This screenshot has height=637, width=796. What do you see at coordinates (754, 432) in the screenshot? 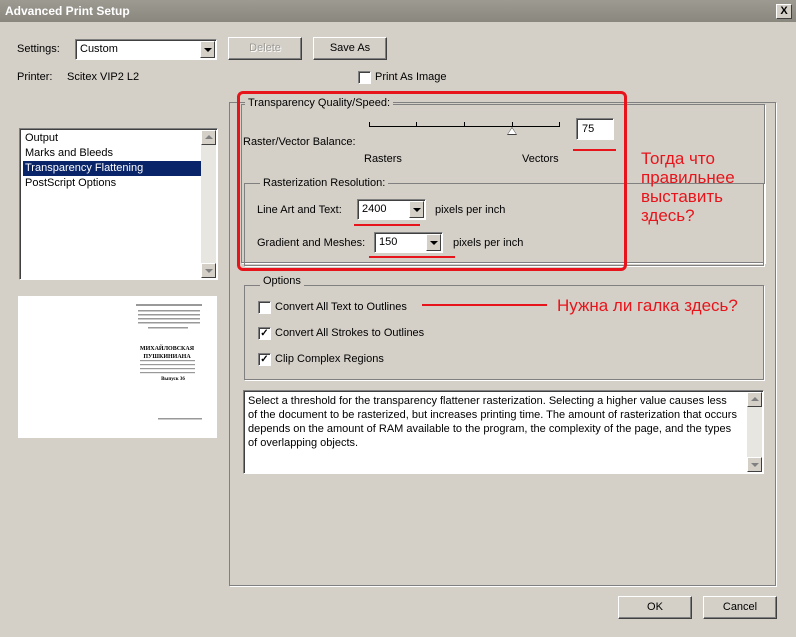
I see `description-scrollbar` at bounding box center [754, 432].